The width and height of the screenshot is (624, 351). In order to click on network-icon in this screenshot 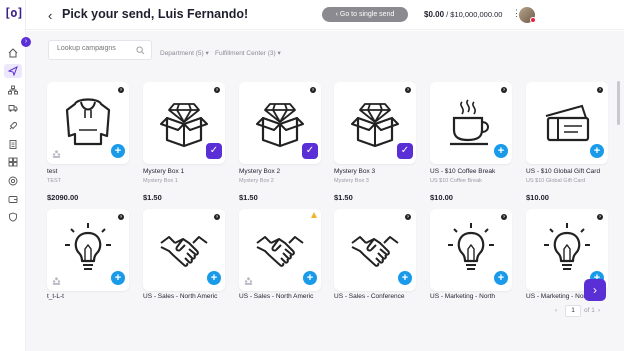, I will do `click(13, 90)`.